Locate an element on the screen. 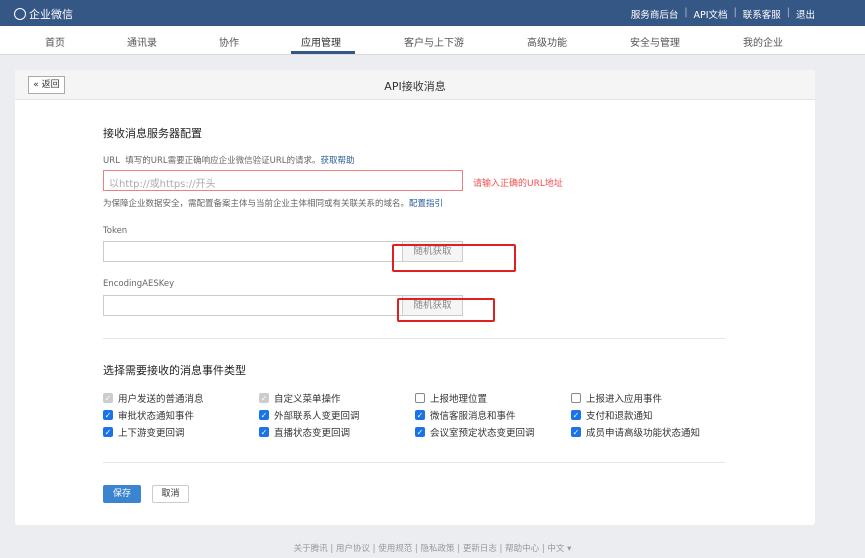 The image size is (865, 558). event-label: 支付和退款通知 is located at coordinates (619, 416).